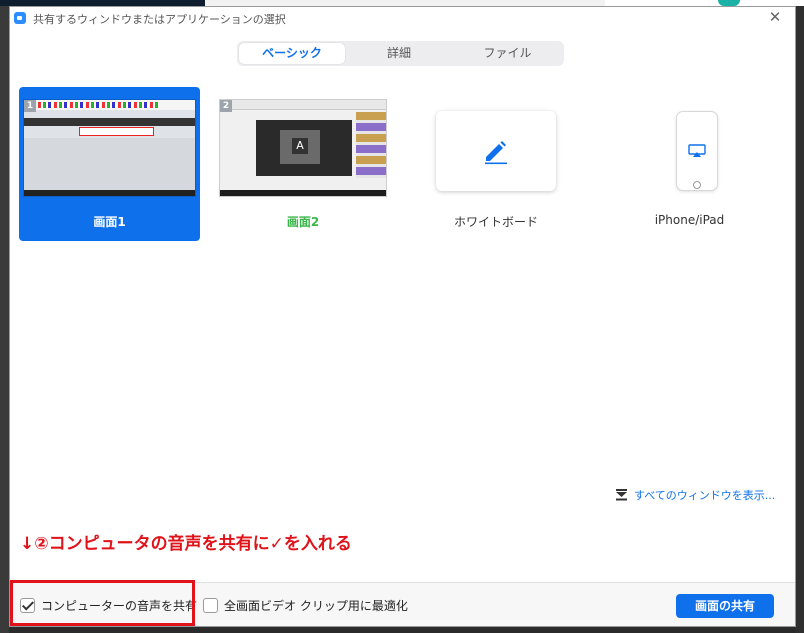  Describe the element at coordinates (402, 18) in the screenshot. I see `title-bar: 共有するウィンドウまたはアプリケーションの選択 ✕` at that location.